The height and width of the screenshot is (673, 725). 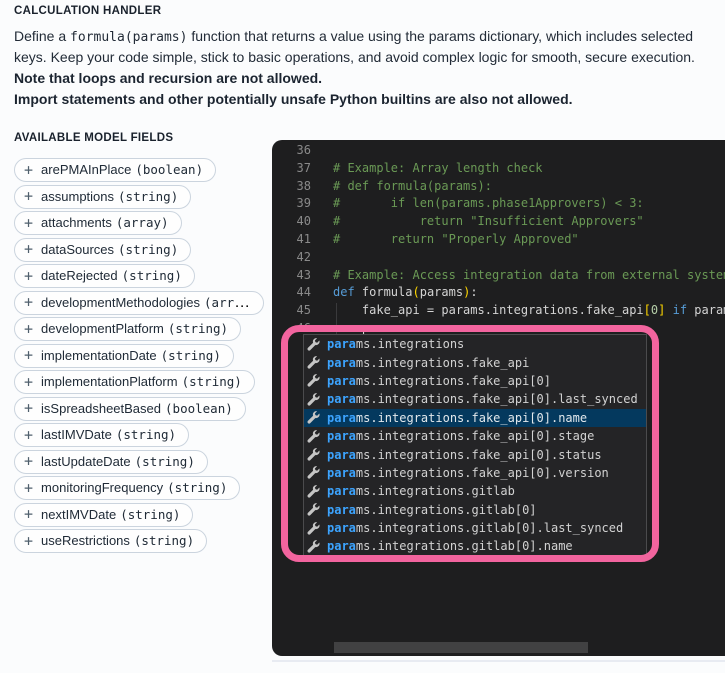 I want to click on field-name: developmentMethodologies, so click(x=121, y=302).